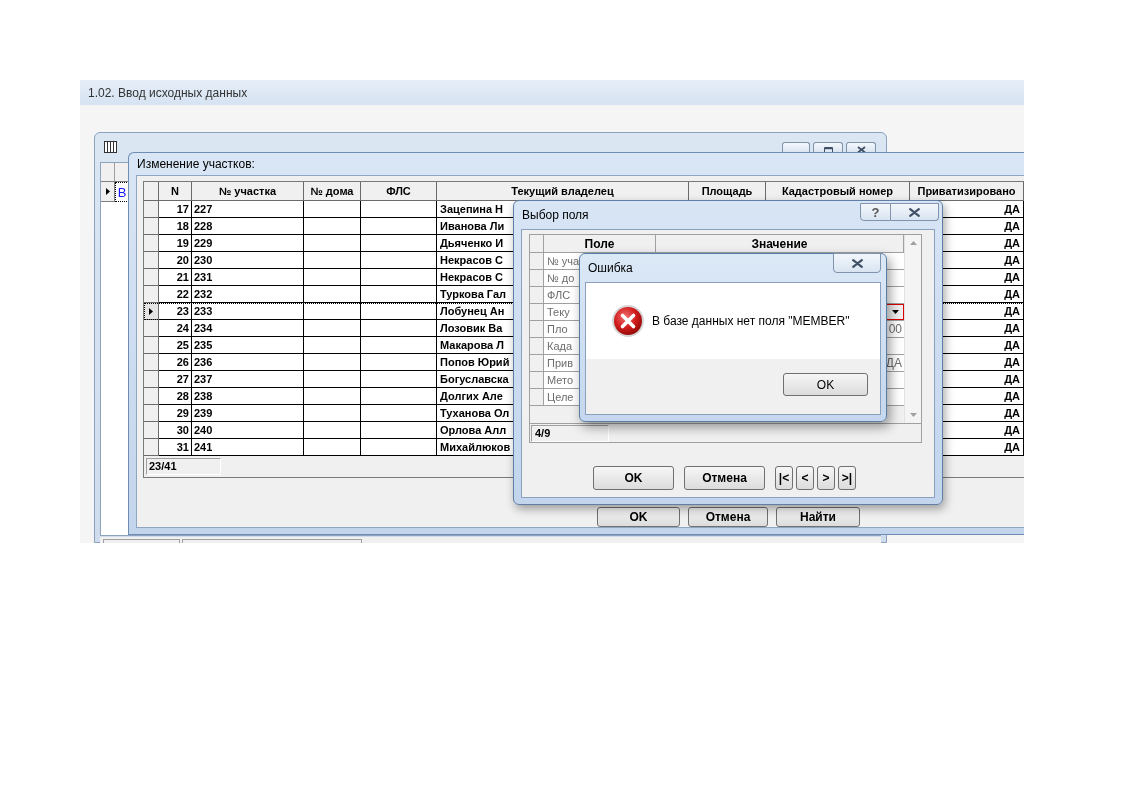  Describe the element at coordinates (570, 433) in the screenshot. I see `record-counter: 4/9` at that location.